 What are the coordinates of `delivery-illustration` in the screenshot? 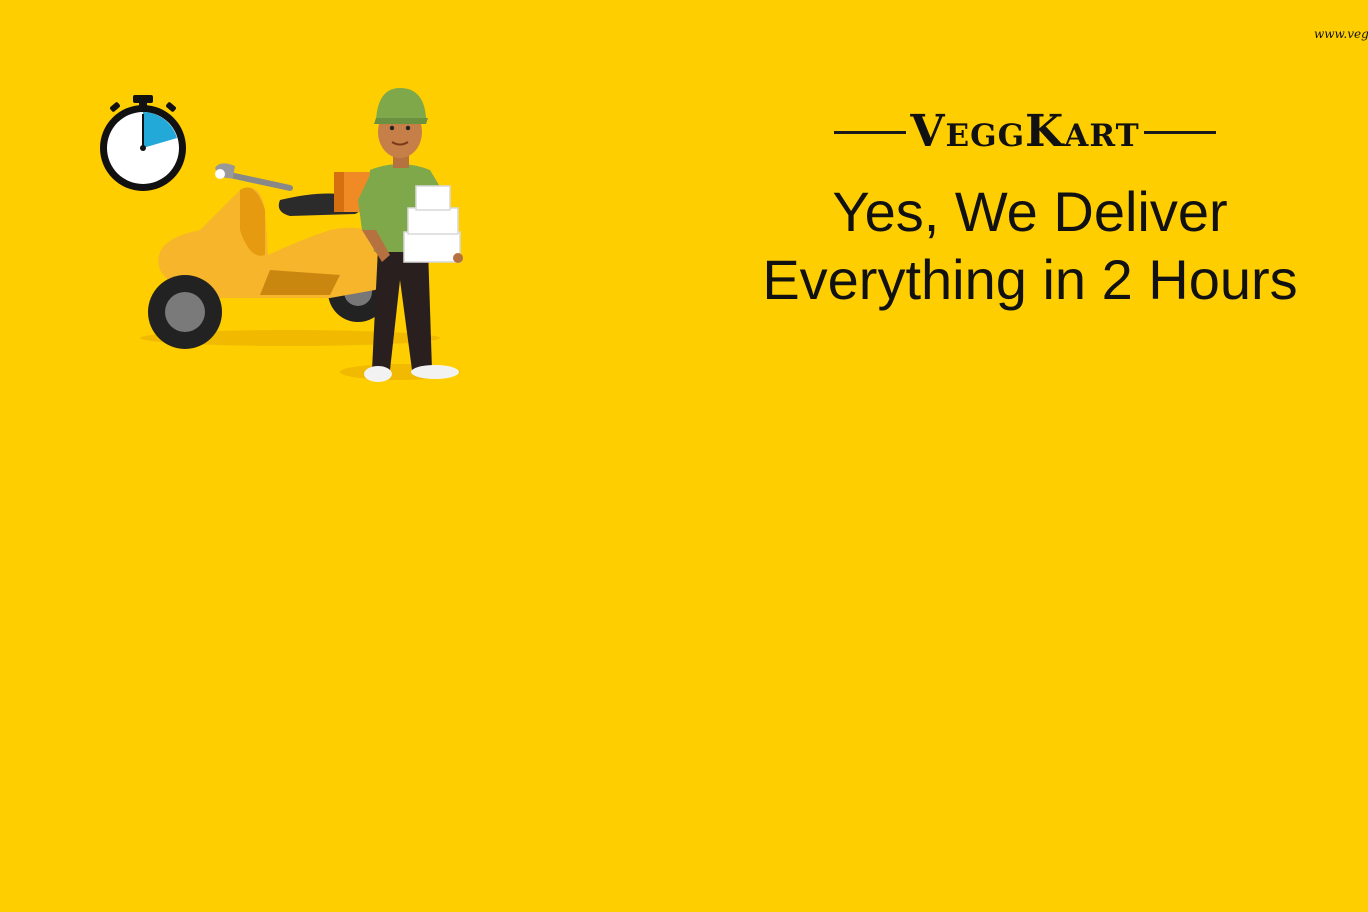 It's located at (281, 235).